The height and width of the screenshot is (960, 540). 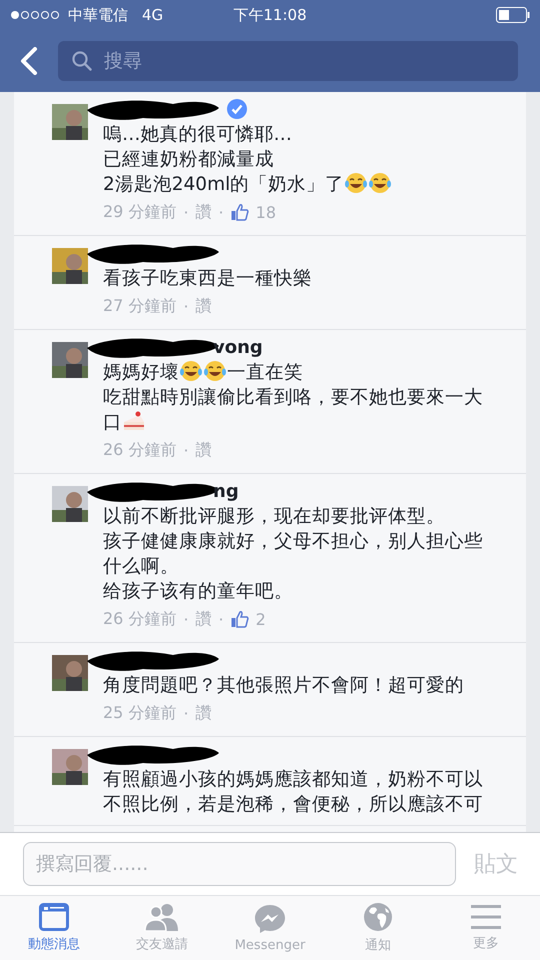 I want to click on tab: 動態消息, so click(x=54, y=928).